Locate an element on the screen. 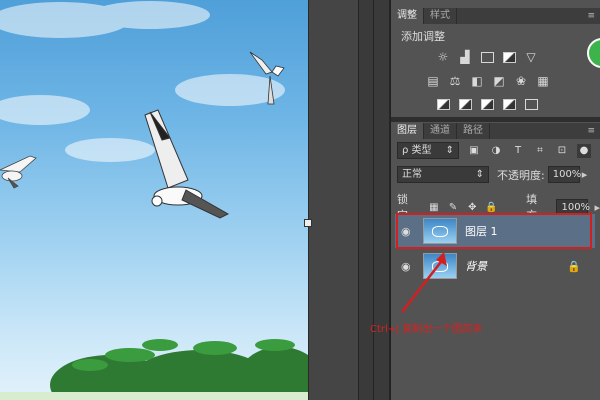 This screenshot has height=400, width=600. invert-icon is located at coordinates (443, 104).